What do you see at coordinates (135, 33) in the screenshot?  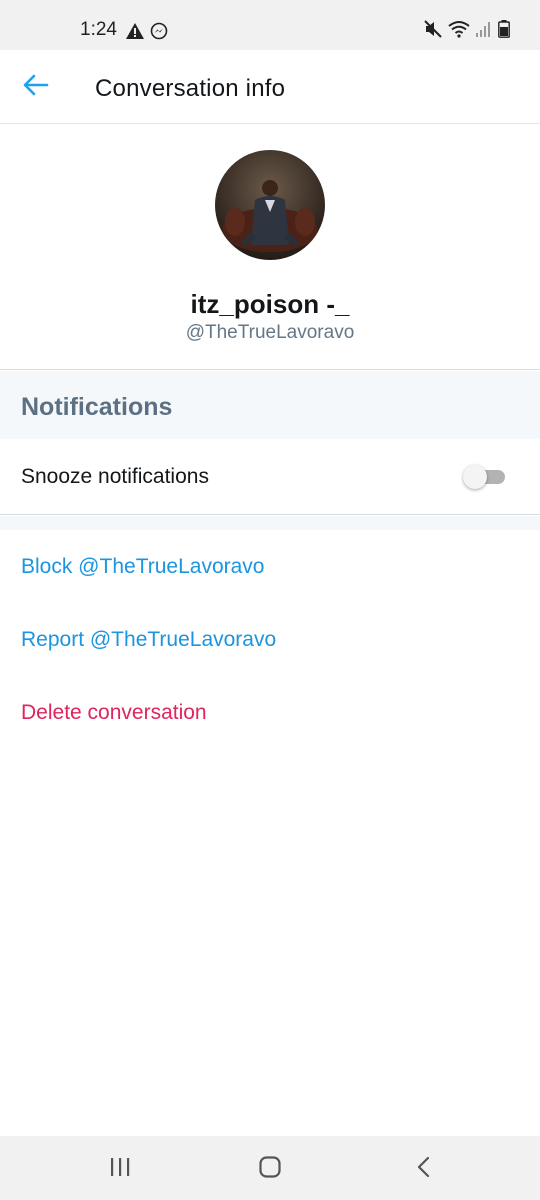 I see `warning-icon` at bounding box center [135, 33].